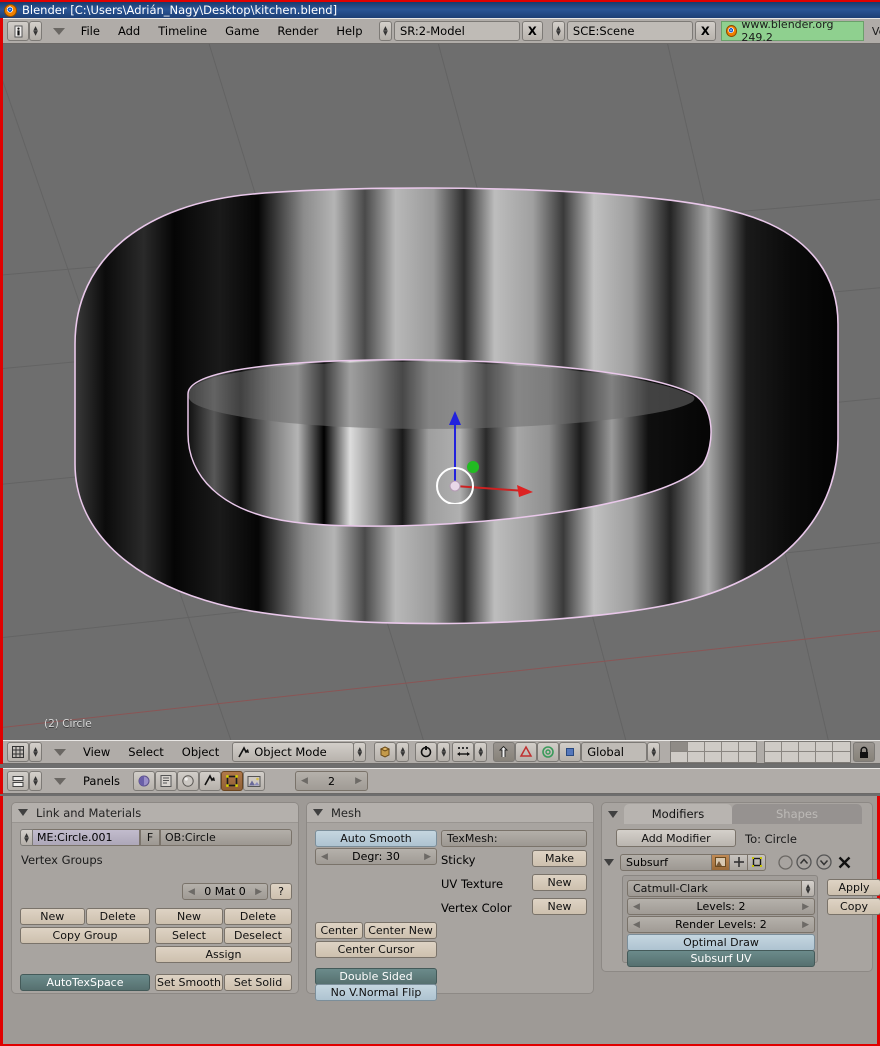 Image resolution: width=880 pixels, height=1046 pixels. What do you see at coordinates (403, 752) in the screenshot?
I see `shading-spinner: ▲ ▼` at bounding box center [403, 752].